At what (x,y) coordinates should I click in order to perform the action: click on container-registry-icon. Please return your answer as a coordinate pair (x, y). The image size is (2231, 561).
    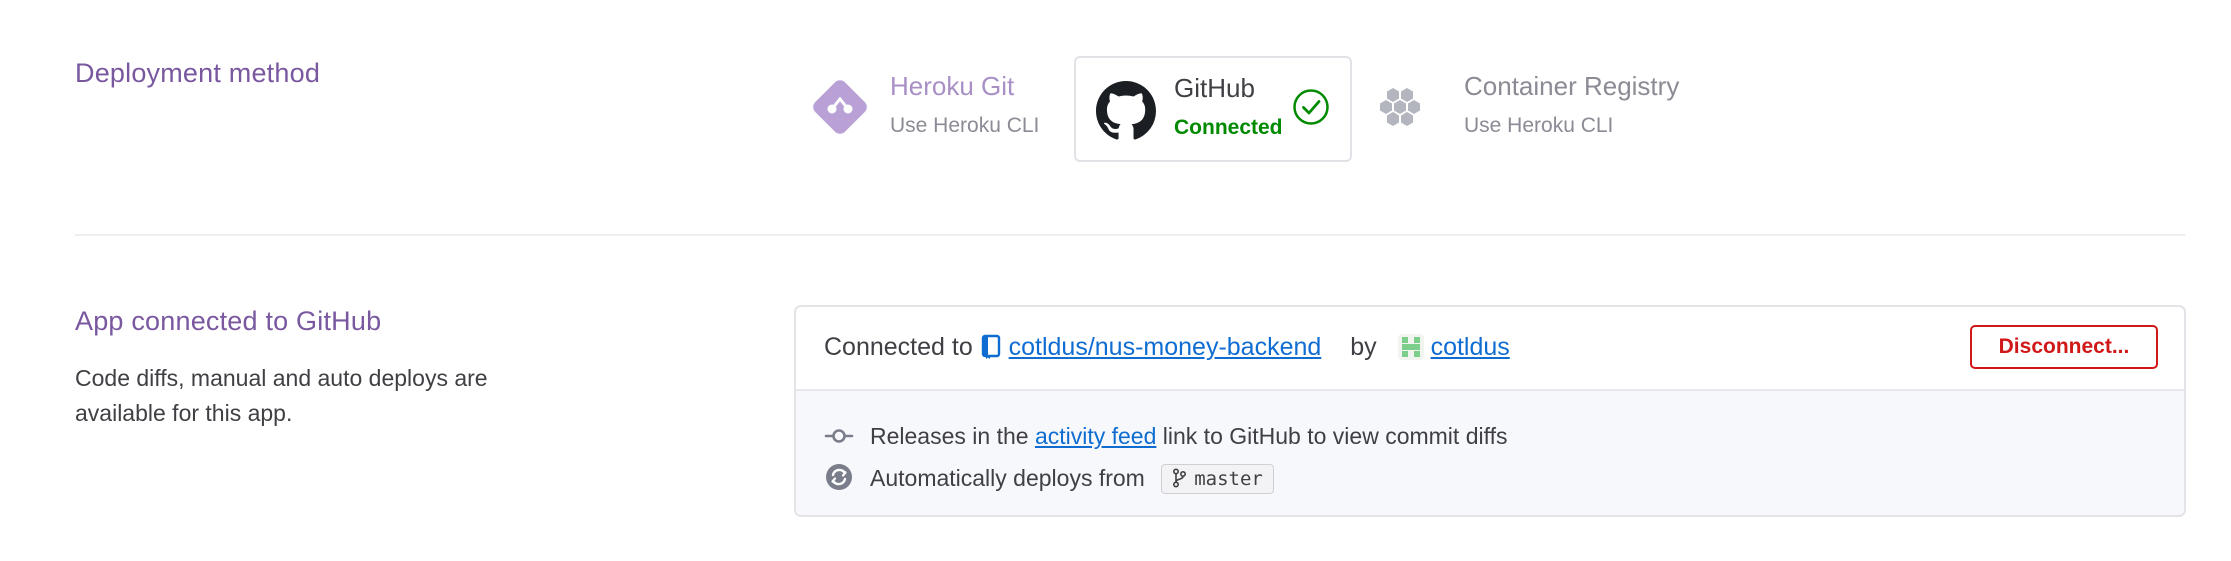
    Looking at the image, I should click on (1400, 107).